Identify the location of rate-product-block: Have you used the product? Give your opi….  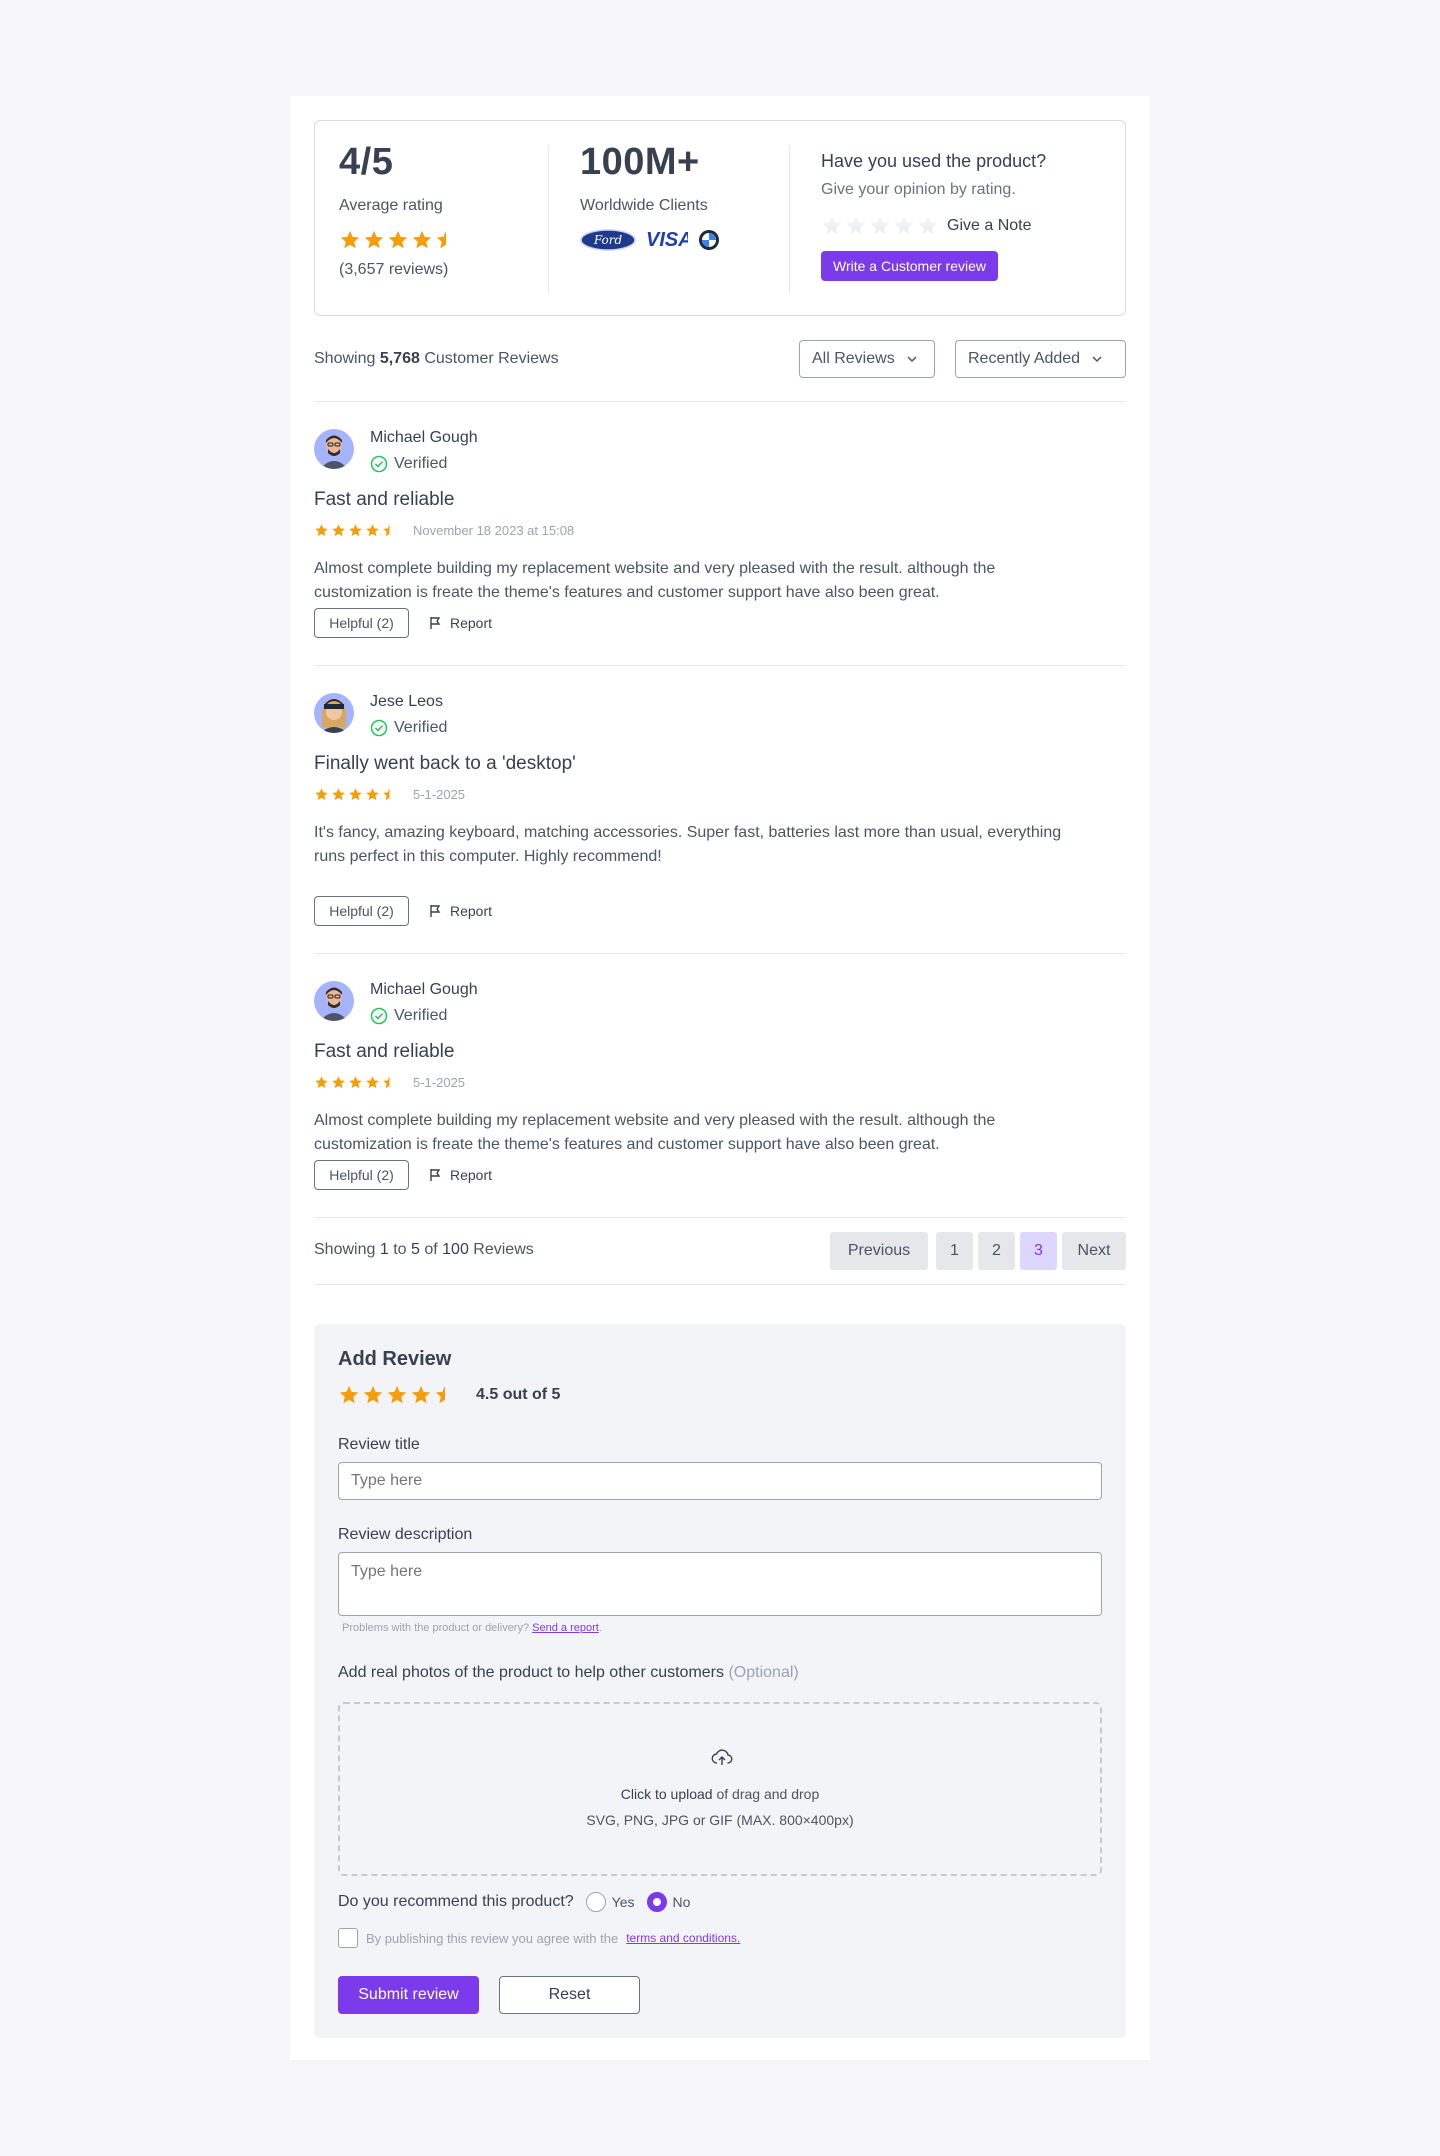
(966, 218).